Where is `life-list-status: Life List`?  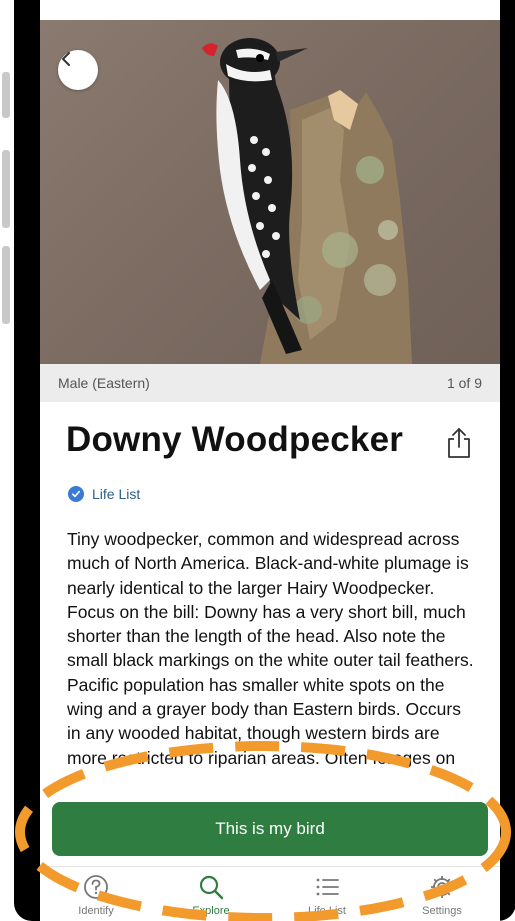
life-list-status: Life List is located at coordinates (104, 494).